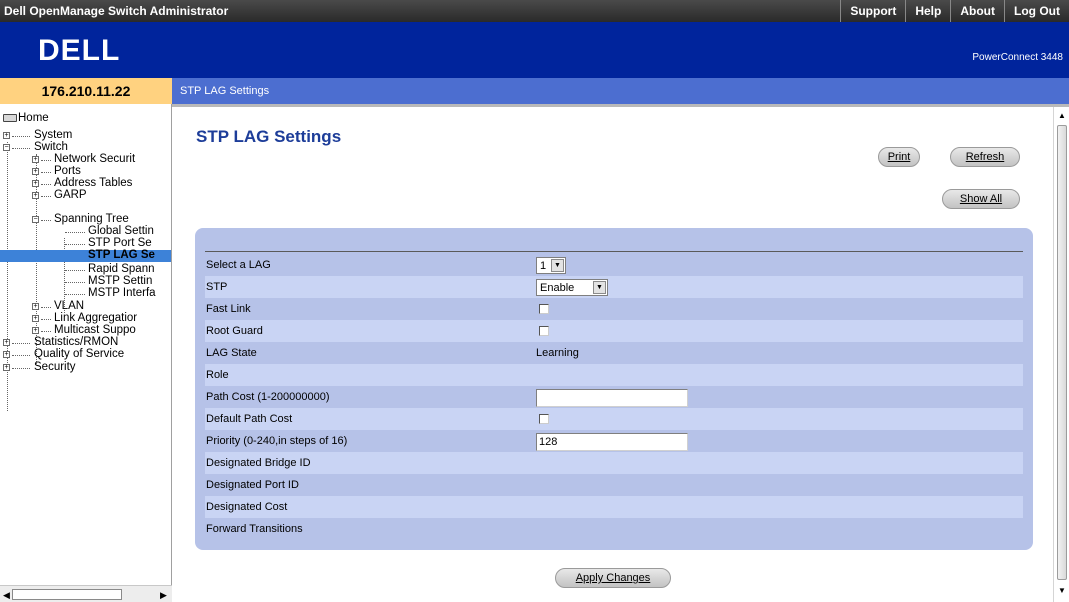  I want to click on priority-input, so click(612, 442).